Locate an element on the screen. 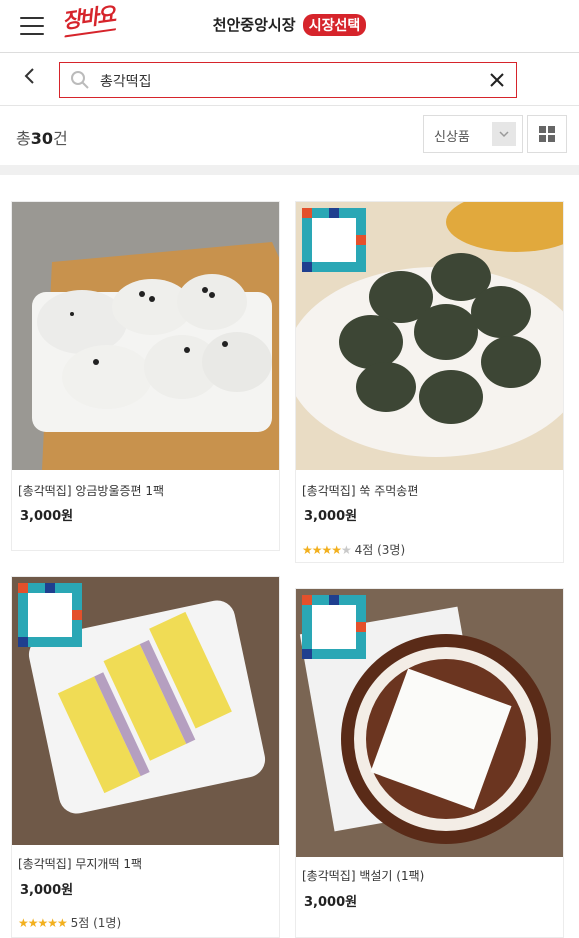 This screenshot has height=938, width=579. top-app-bar: 장바요 천안중앙시장 시장선택 is located at coordinates (289, 26).